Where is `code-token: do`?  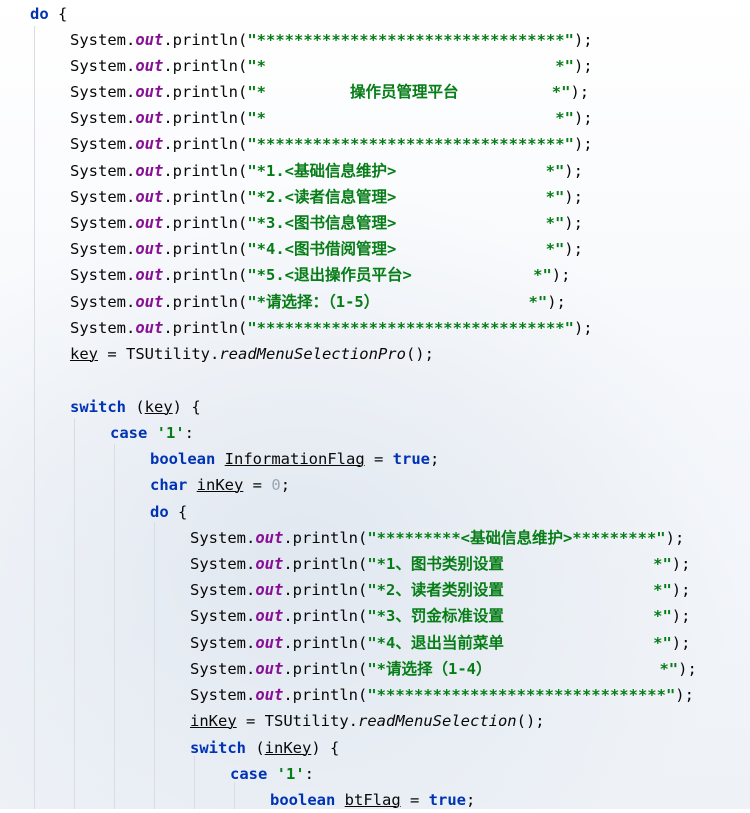
code-token: do is located at coordinates (39, 14).